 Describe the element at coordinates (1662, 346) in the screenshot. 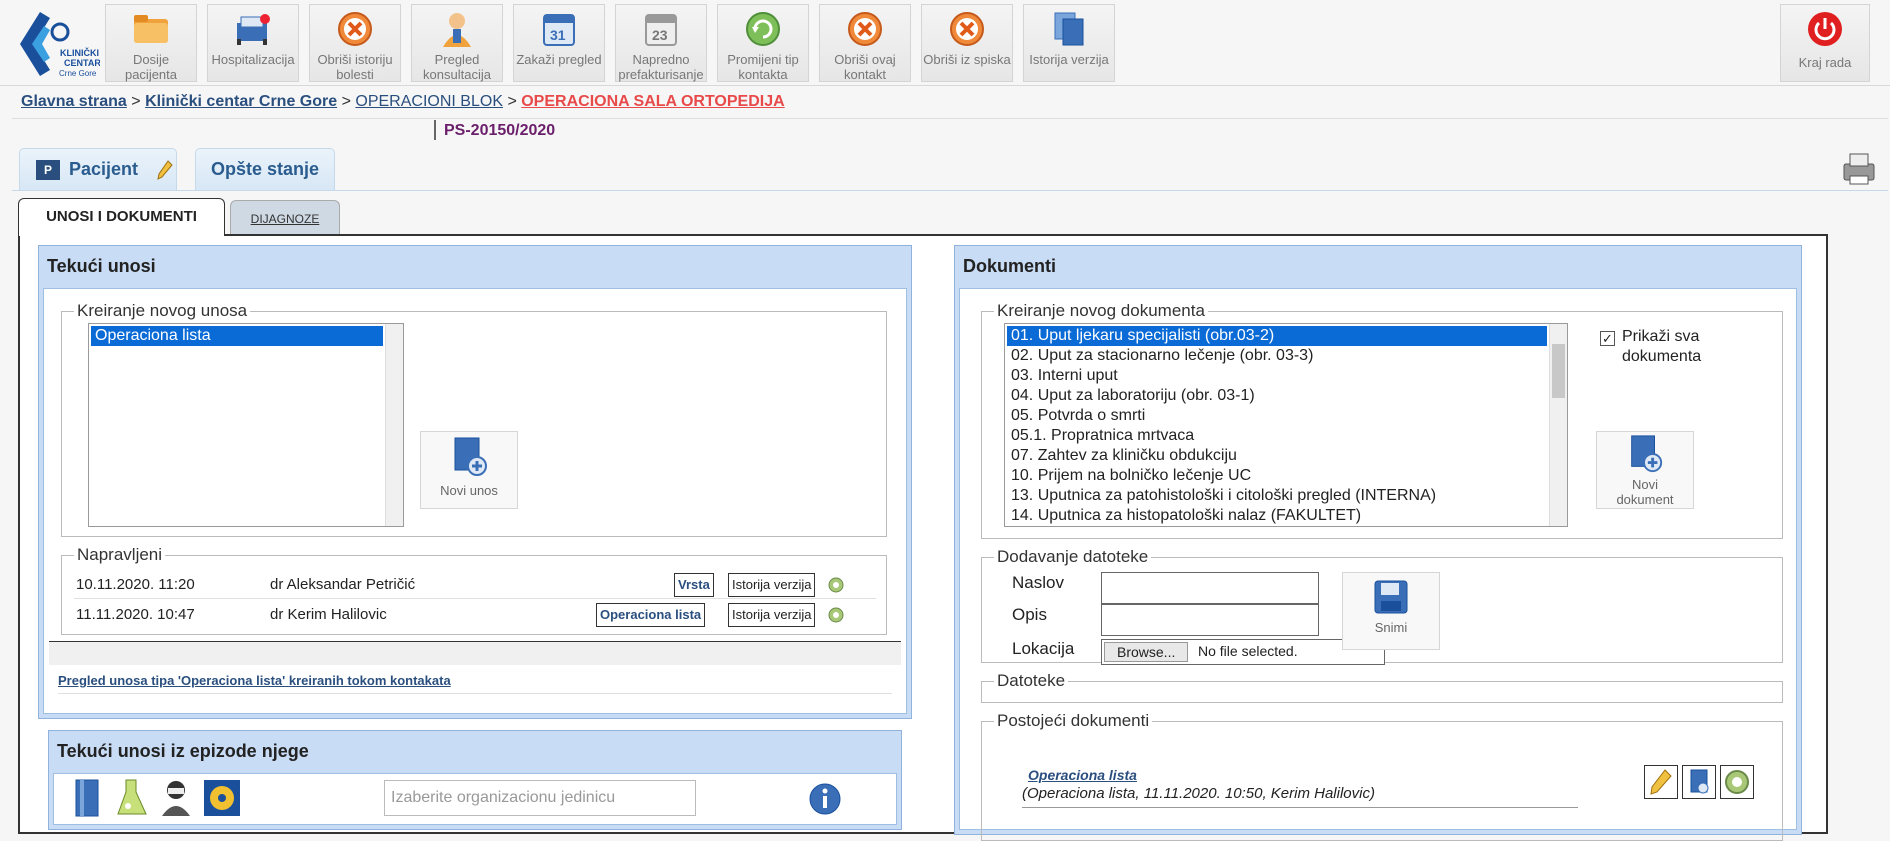

I see `checkbox-label: Prikaži sva dokumenta` at that location.